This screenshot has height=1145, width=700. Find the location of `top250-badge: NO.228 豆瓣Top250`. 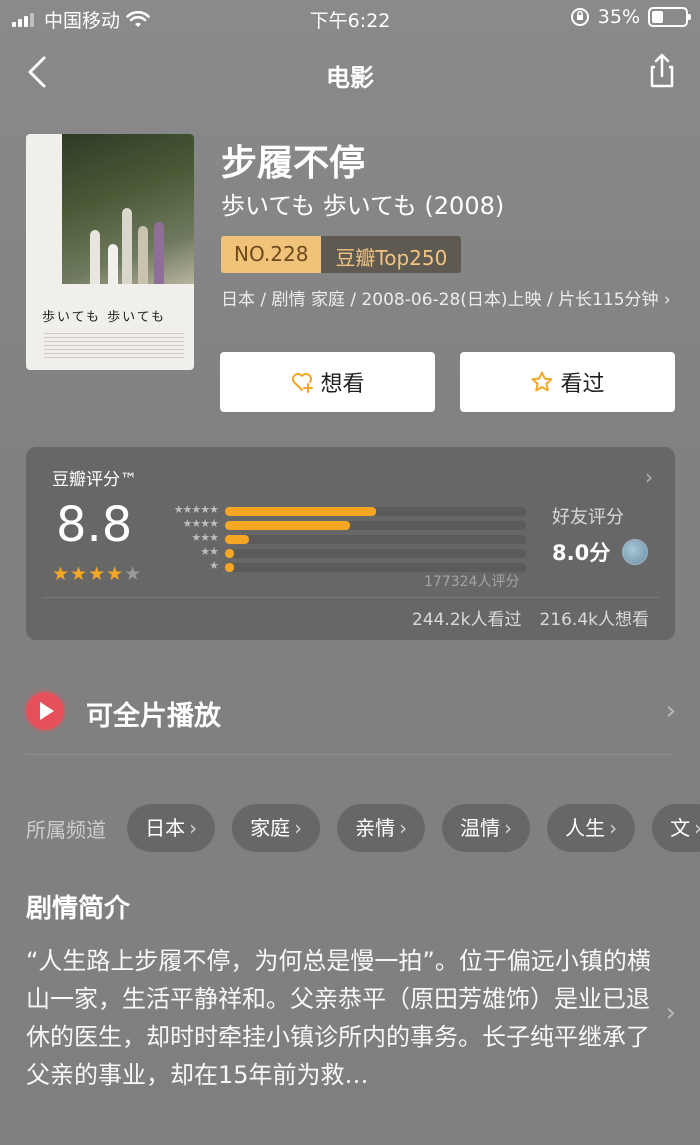

top250-badge: NO.228 豆瓣Top250 is located at coordinates (341, 254).